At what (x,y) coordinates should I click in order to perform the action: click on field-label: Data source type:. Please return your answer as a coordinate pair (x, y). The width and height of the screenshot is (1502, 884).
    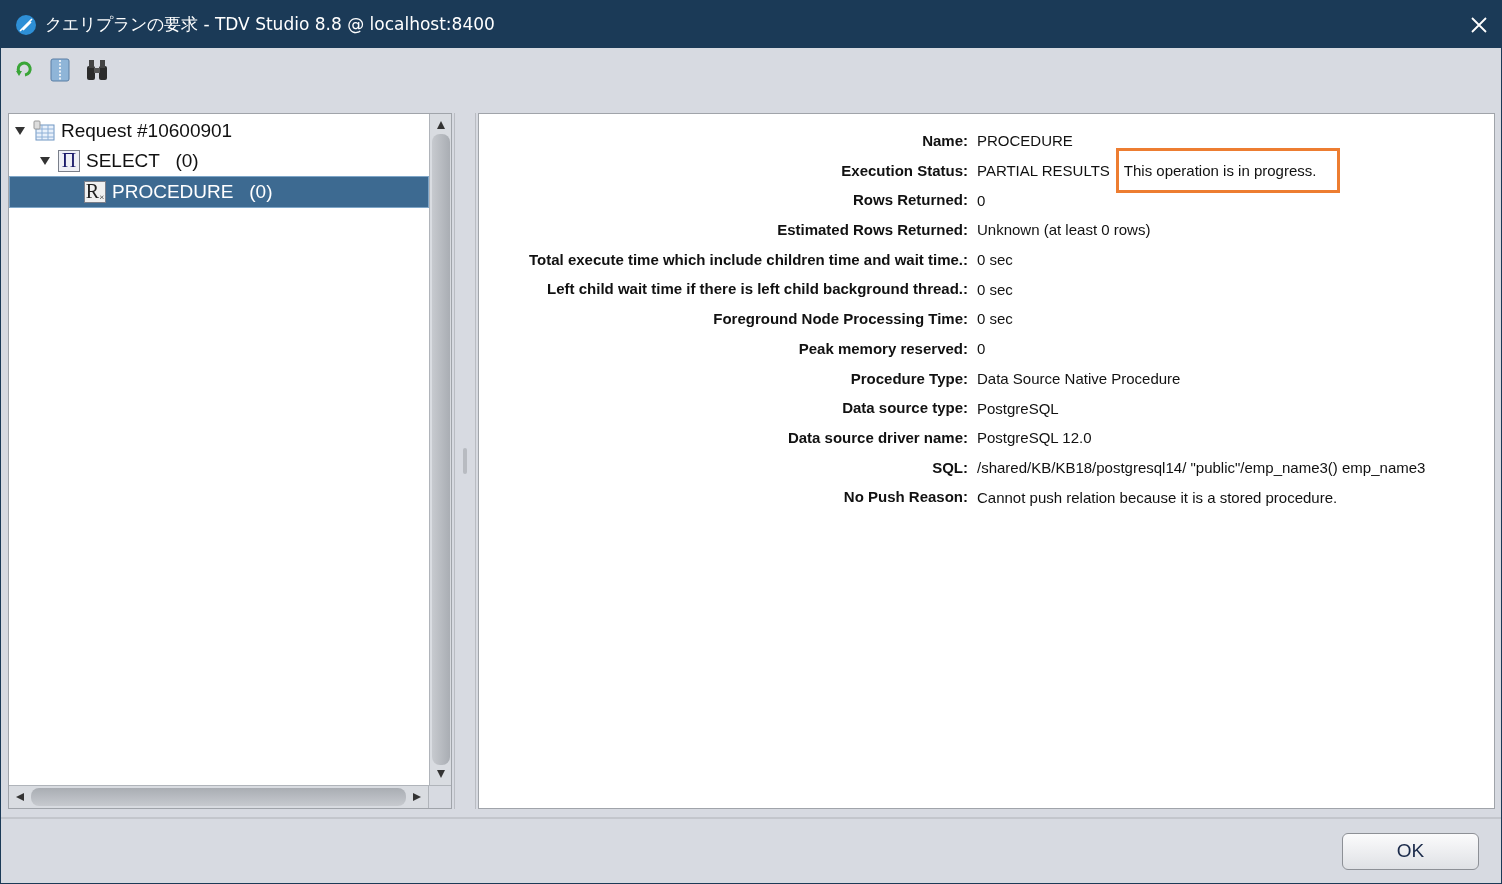
    Looking at the image, I should click on (904, 408).